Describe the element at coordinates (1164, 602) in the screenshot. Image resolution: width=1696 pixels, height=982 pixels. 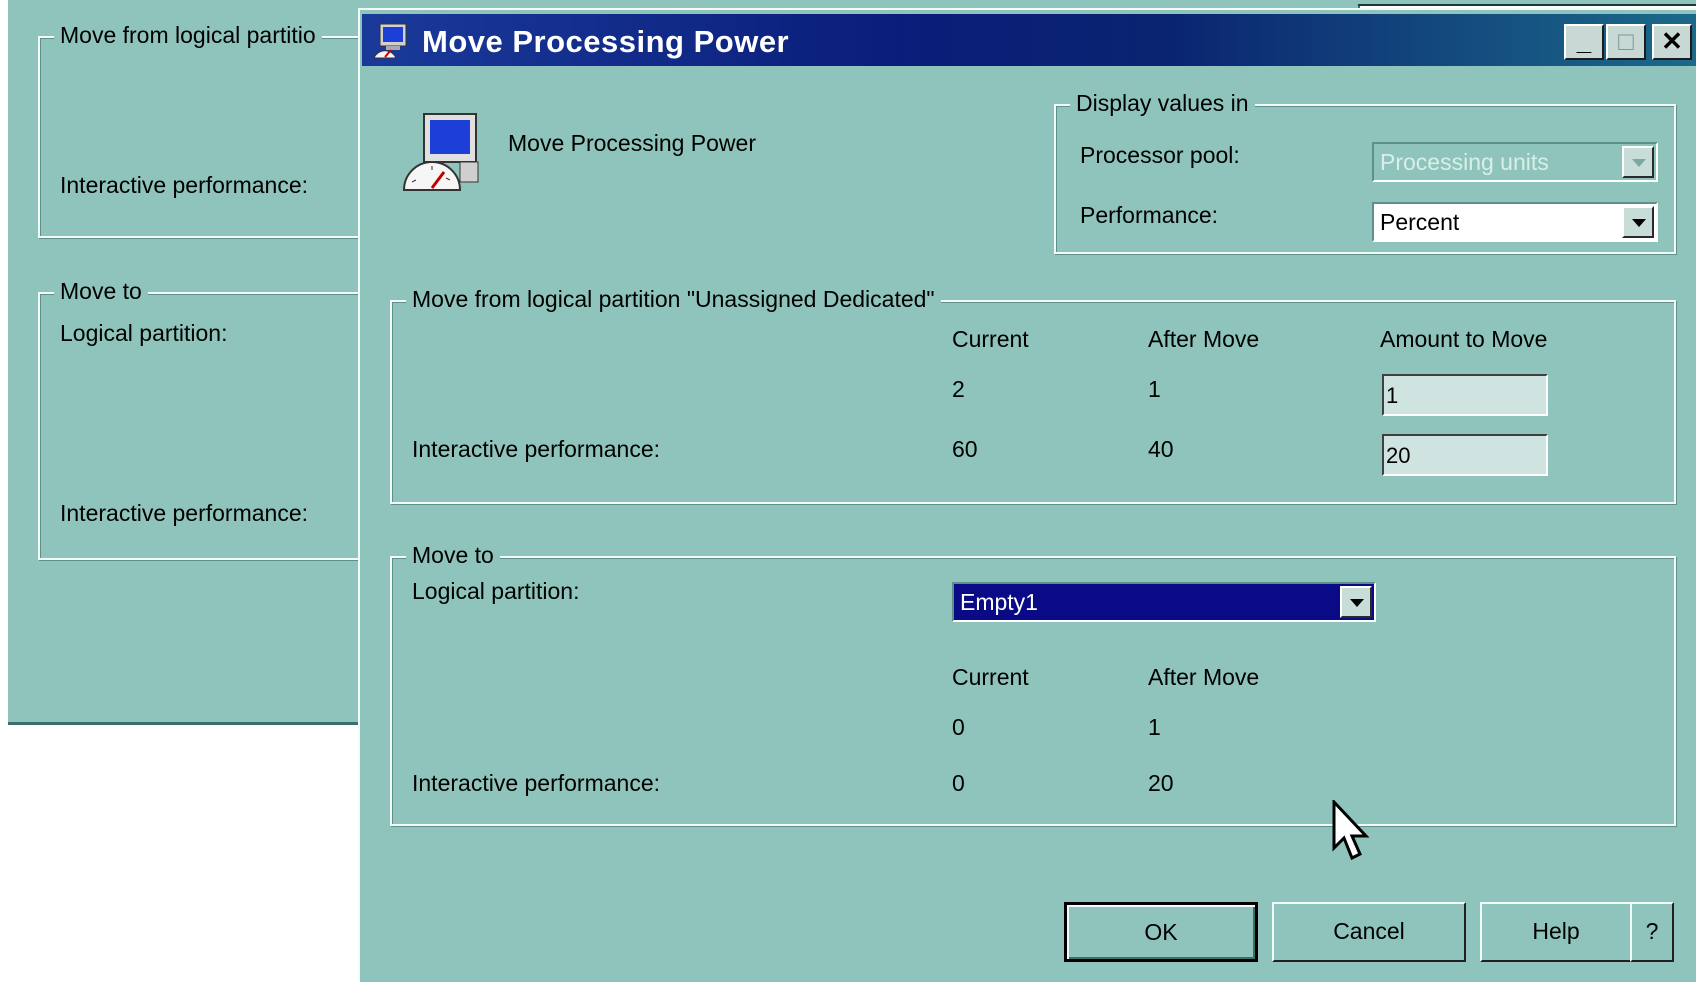
I see `logical-partition-dropdown: Empty1` at that location.